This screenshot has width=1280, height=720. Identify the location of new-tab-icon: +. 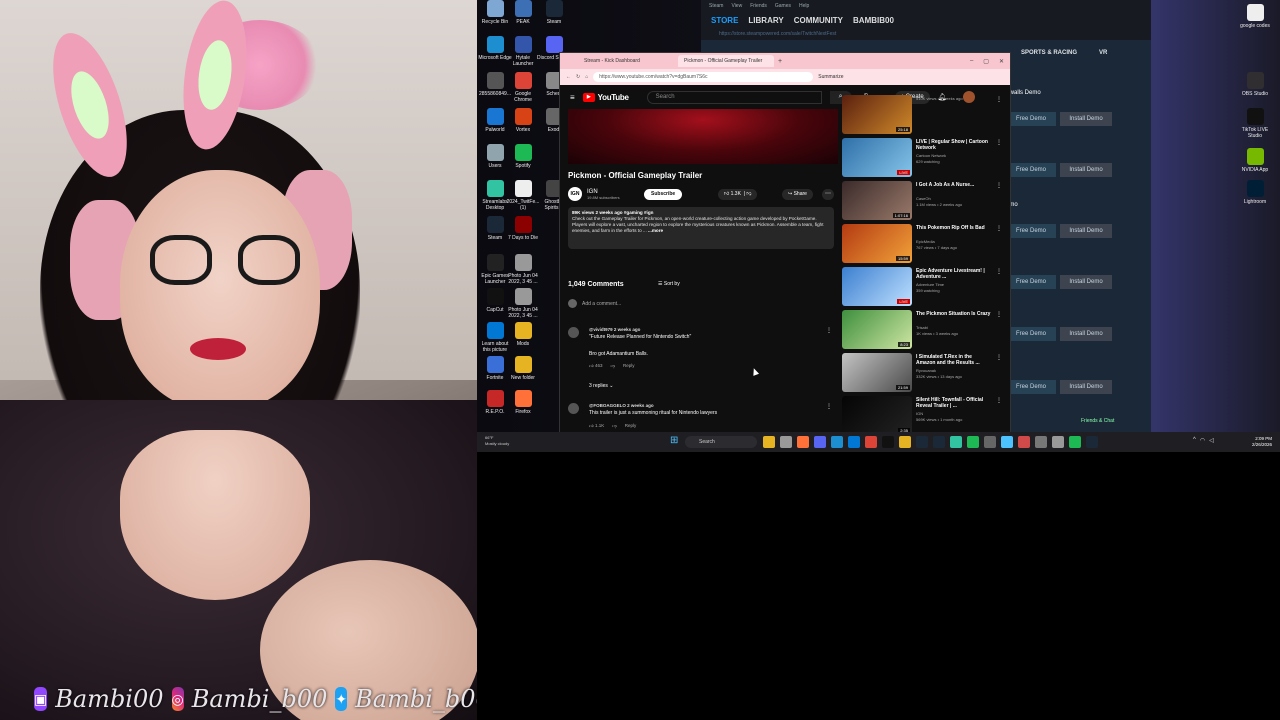
(780, 61).